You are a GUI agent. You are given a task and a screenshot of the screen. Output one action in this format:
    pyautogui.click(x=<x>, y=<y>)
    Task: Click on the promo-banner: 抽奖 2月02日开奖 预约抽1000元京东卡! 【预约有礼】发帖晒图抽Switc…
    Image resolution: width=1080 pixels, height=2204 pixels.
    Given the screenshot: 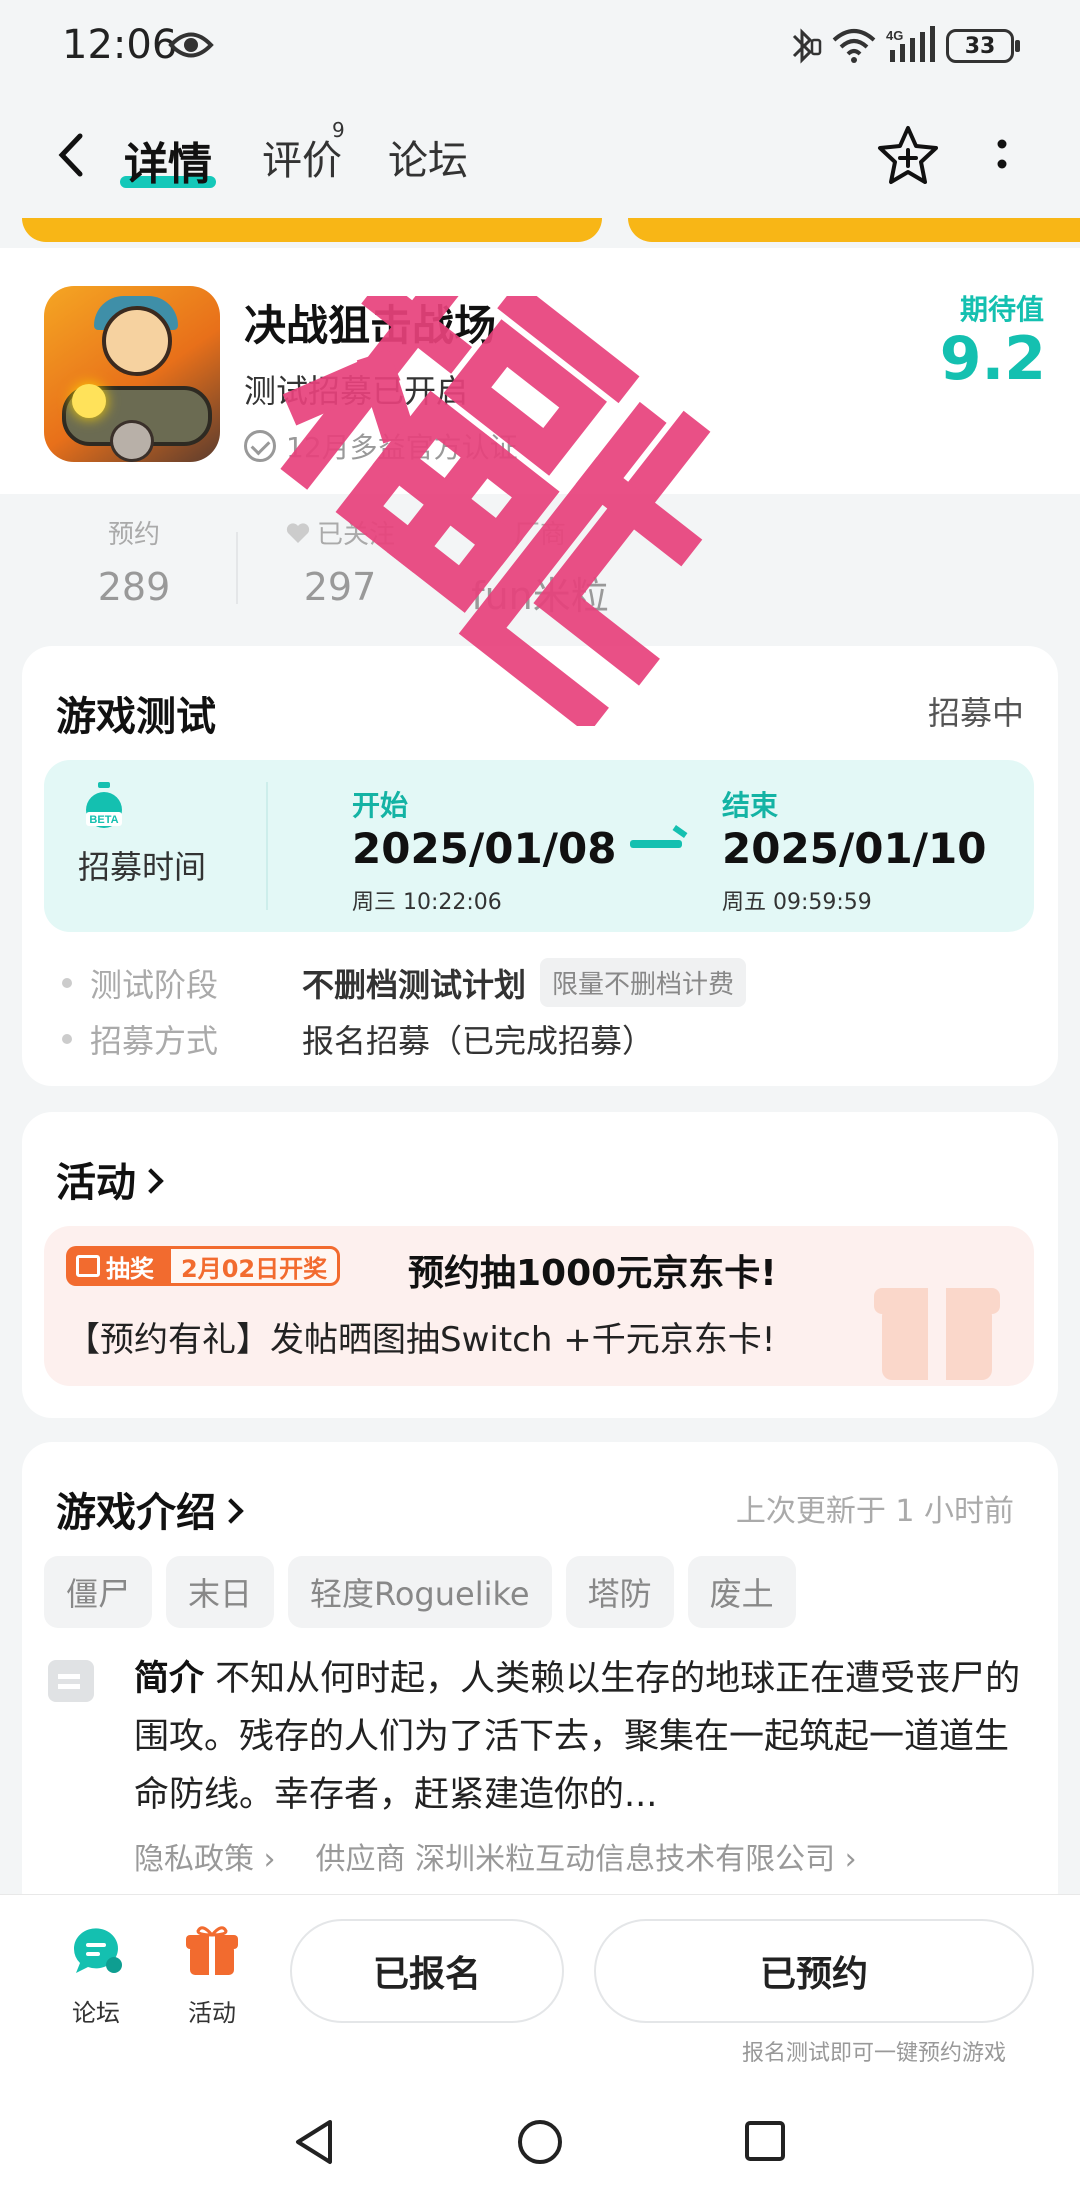 What is the action you would take?
    pyautogui.click(x=539, y=1306)
    